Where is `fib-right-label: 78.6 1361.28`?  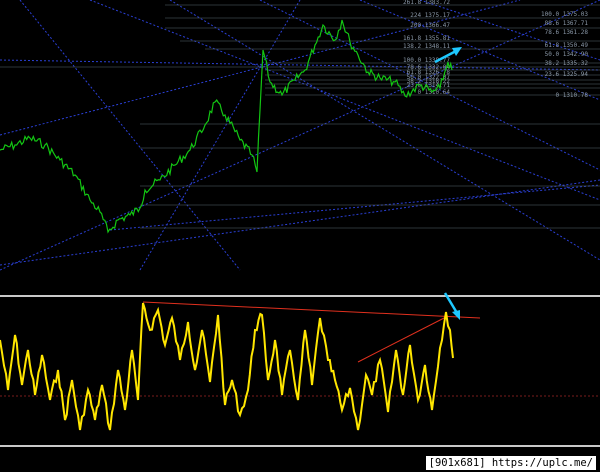 fib-right-label: 78.6 1361.28 is located at coordinates (567, 32).